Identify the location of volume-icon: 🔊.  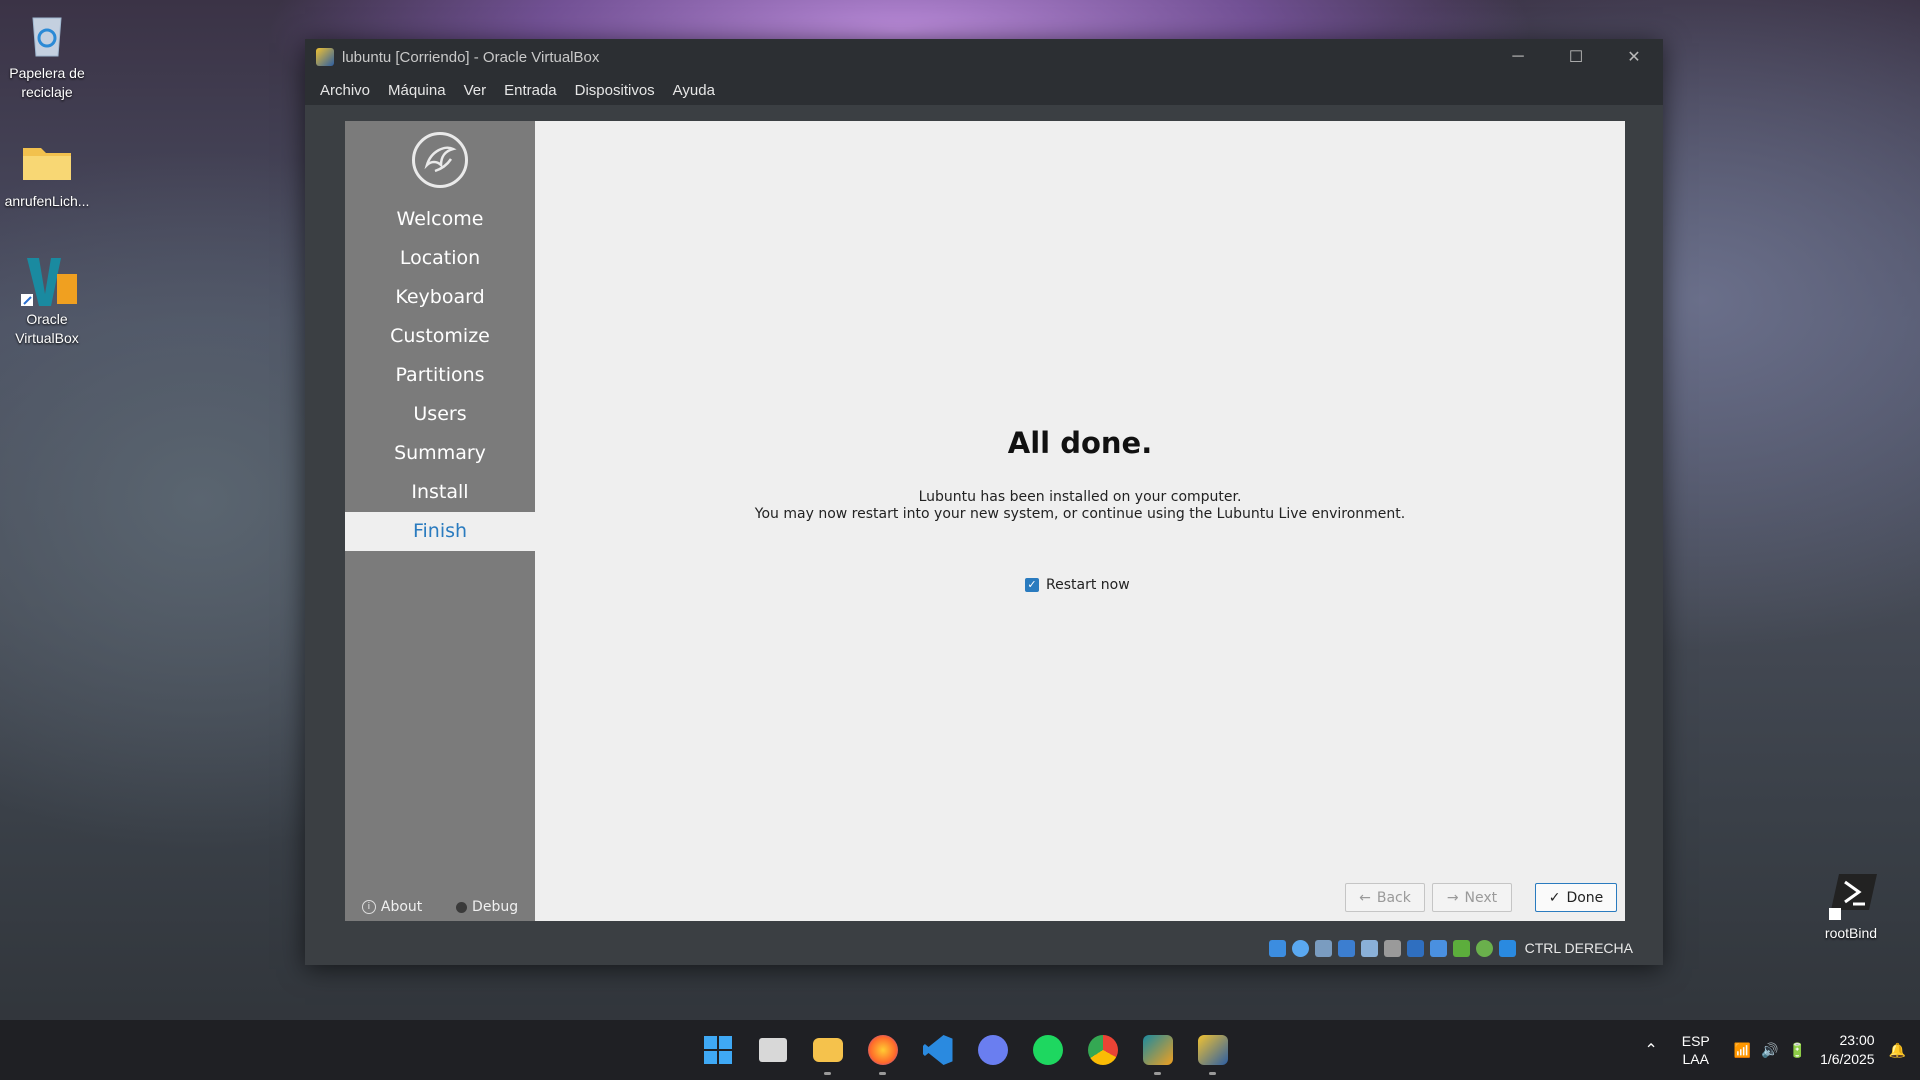
(1769, 1050).